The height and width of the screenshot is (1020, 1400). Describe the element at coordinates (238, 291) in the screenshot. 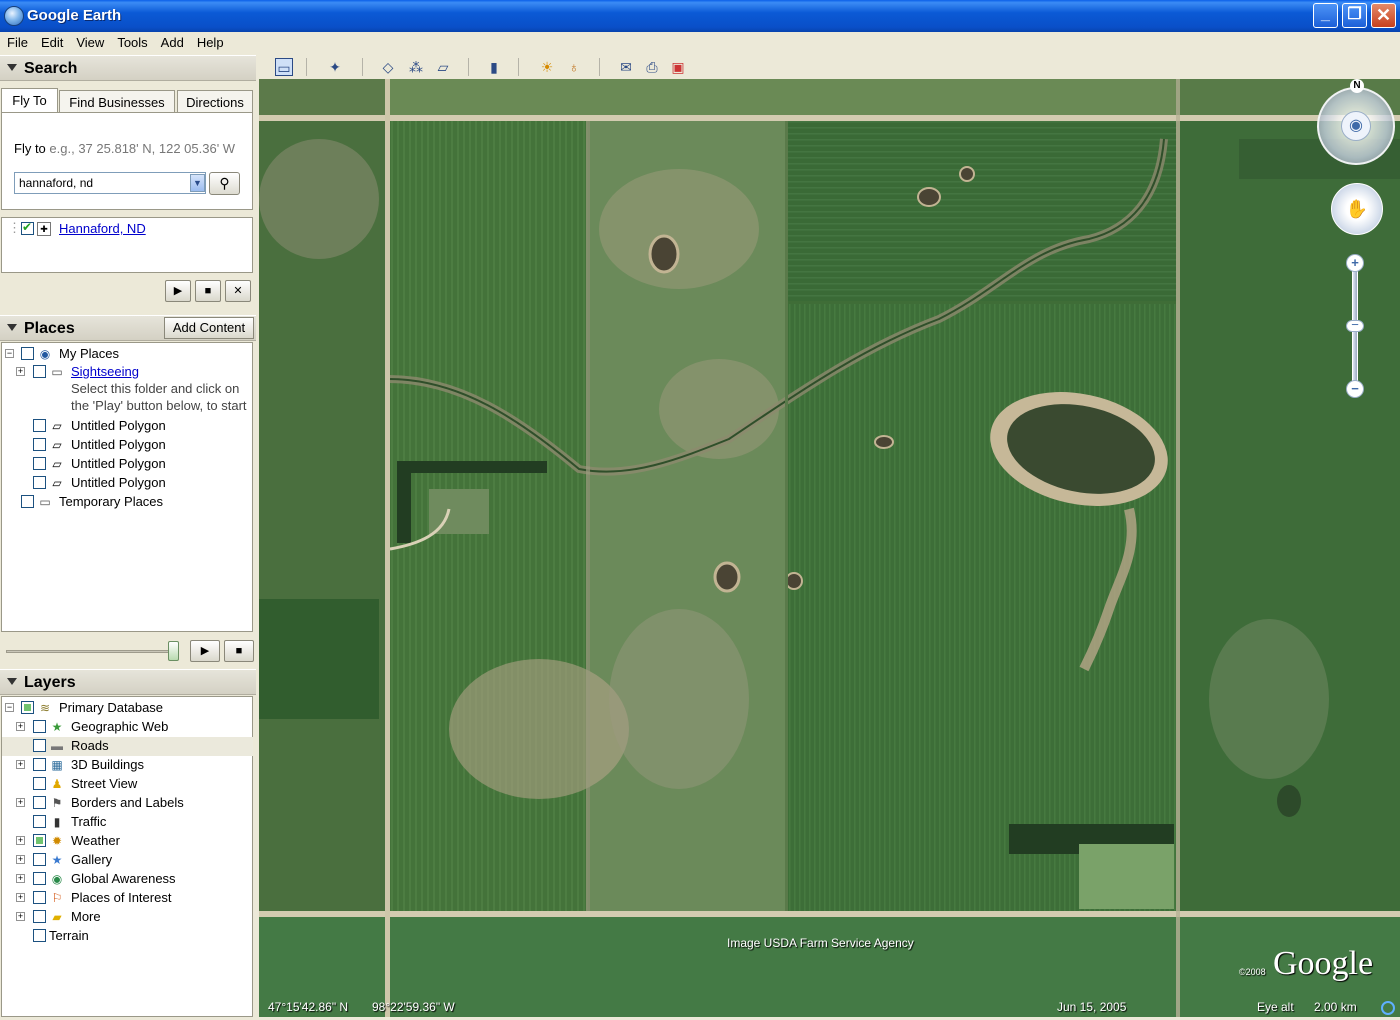

I see `clear-button: ✕` at that location.